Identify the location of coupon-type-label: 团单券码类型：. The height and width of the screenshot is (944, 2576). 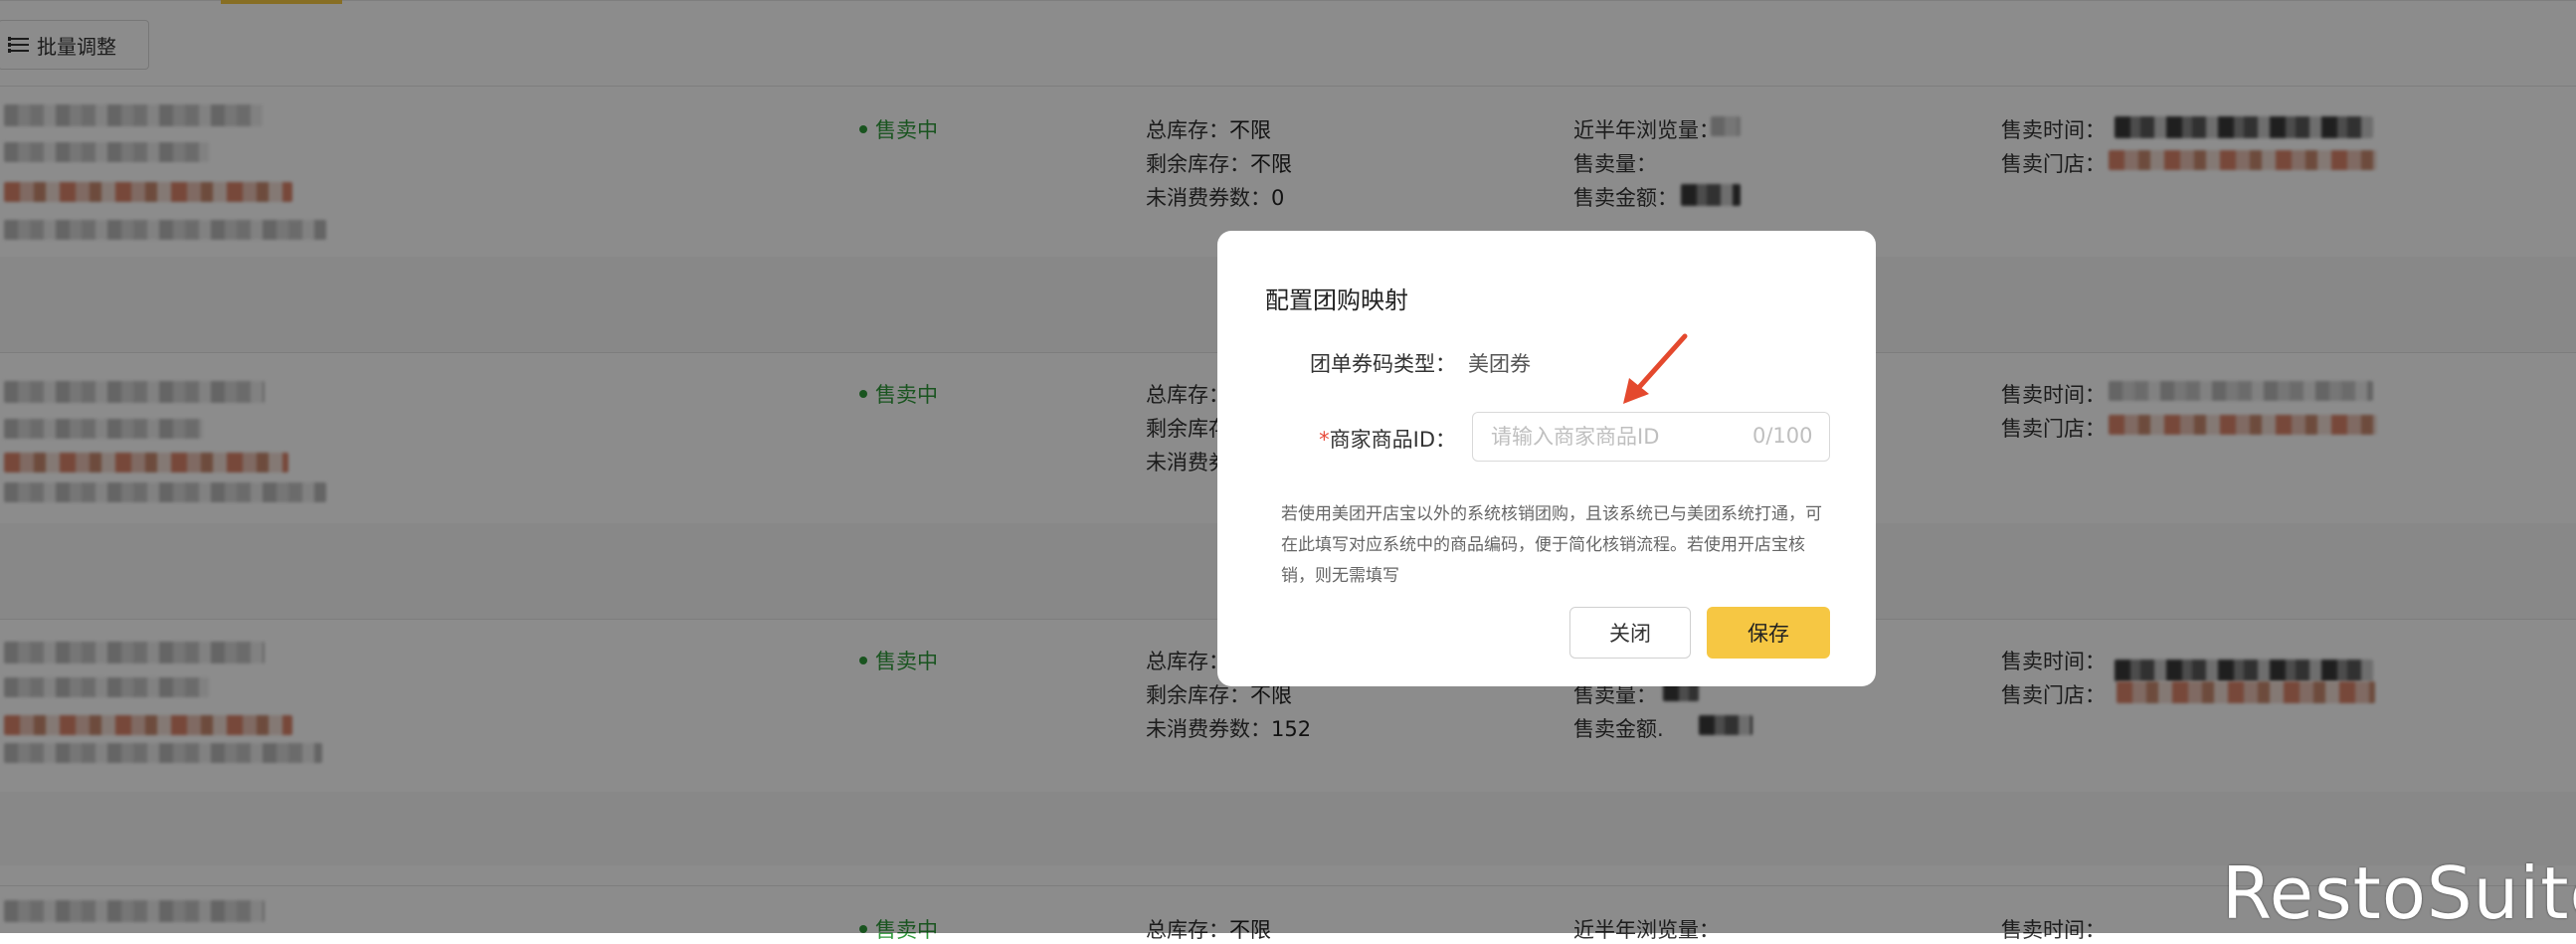
(1383, 364).